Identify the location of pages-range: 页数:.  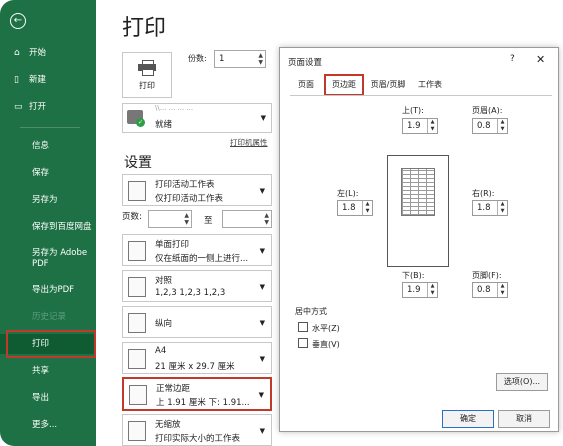
(132, 216).